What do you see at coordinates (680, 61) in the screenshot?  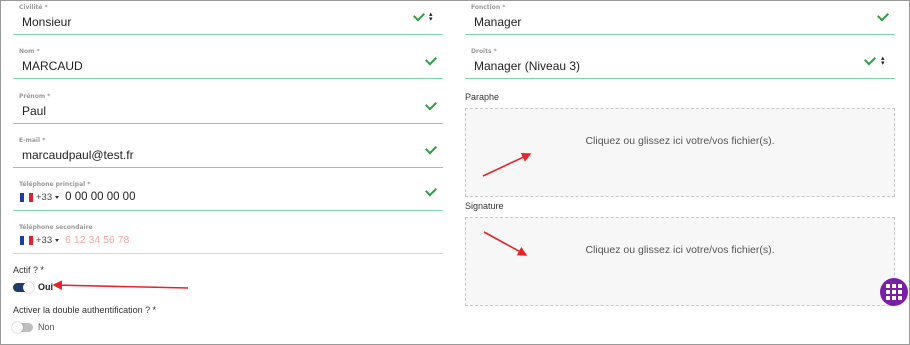 I see `droits-select: Droits * Manager (Niveau 3) ▴ ▾` at bounding box center [680, 61].